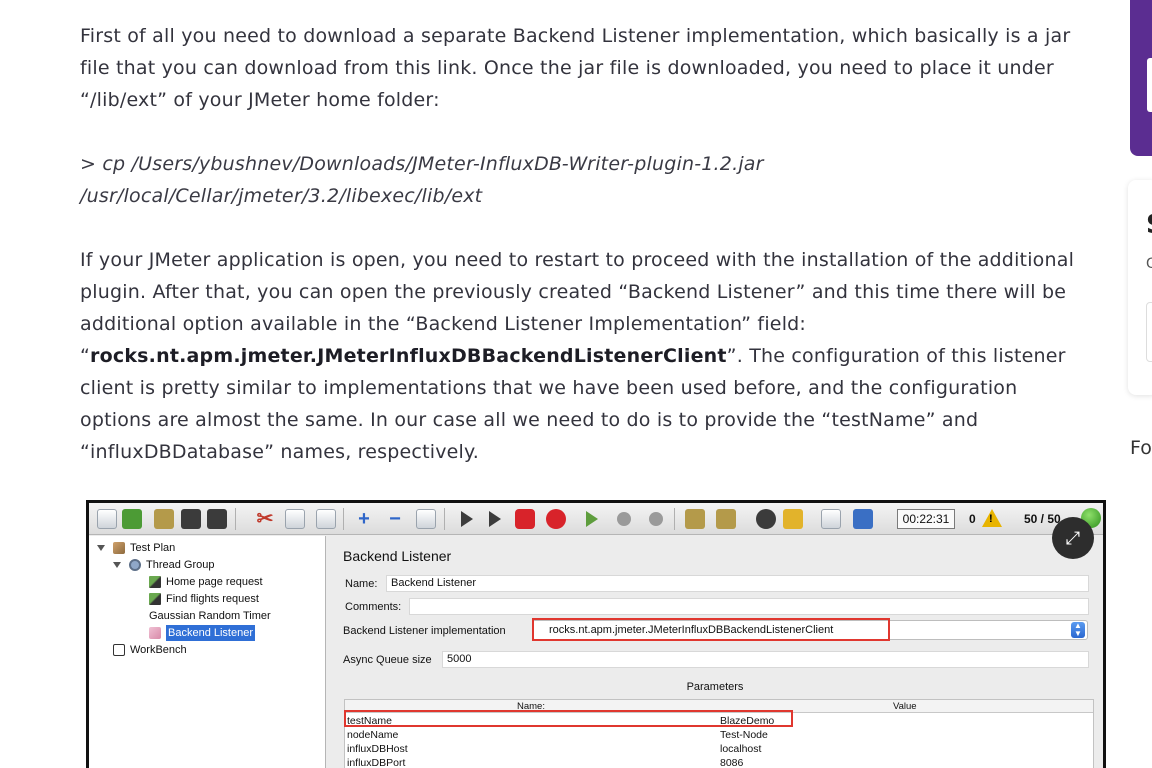 This screenshot has height=768, width=1152. What do you see at coordinates (556, 519) in the screenshot?
I see `shutdown-icon` at bounding box center [556, 519].